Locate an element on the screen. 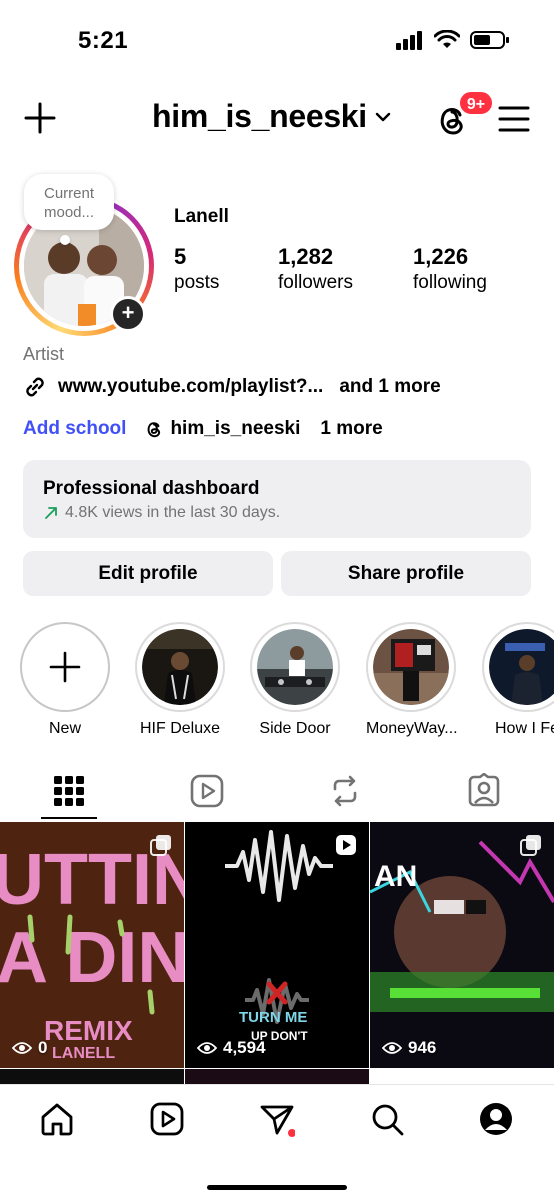  post-tile: AN 946 is located at coordinates (462, 945).